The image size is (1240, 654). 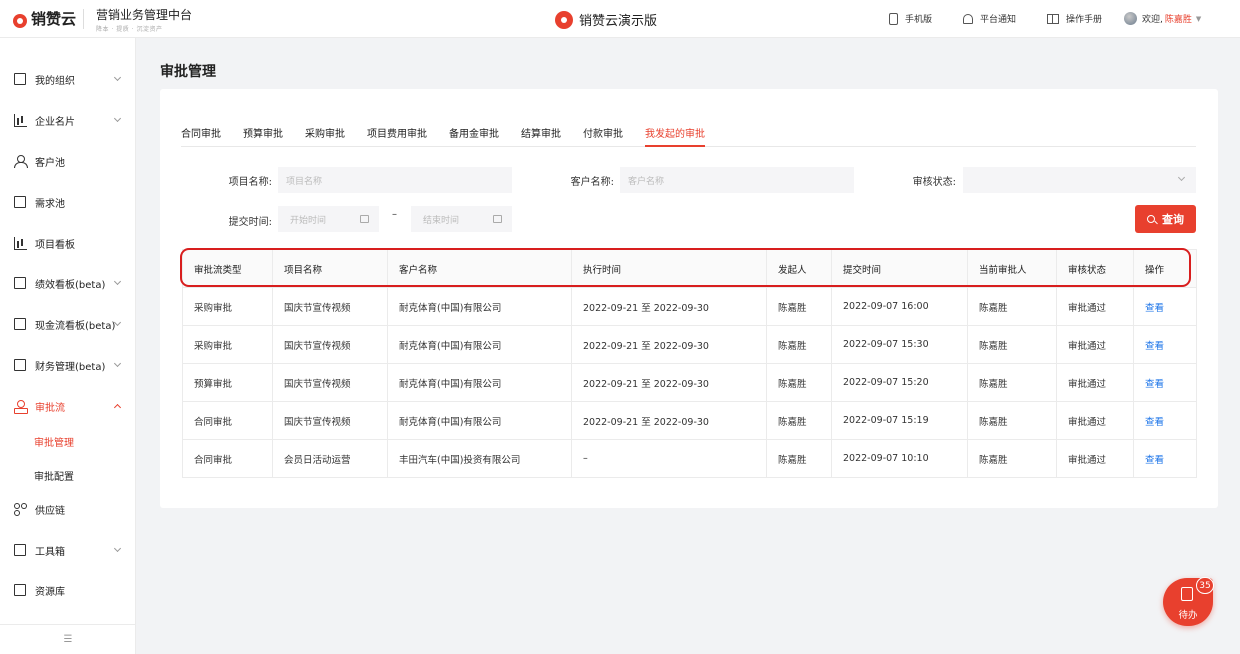 I want to click on page-title: 审批管理, so click(x=188, y=72).